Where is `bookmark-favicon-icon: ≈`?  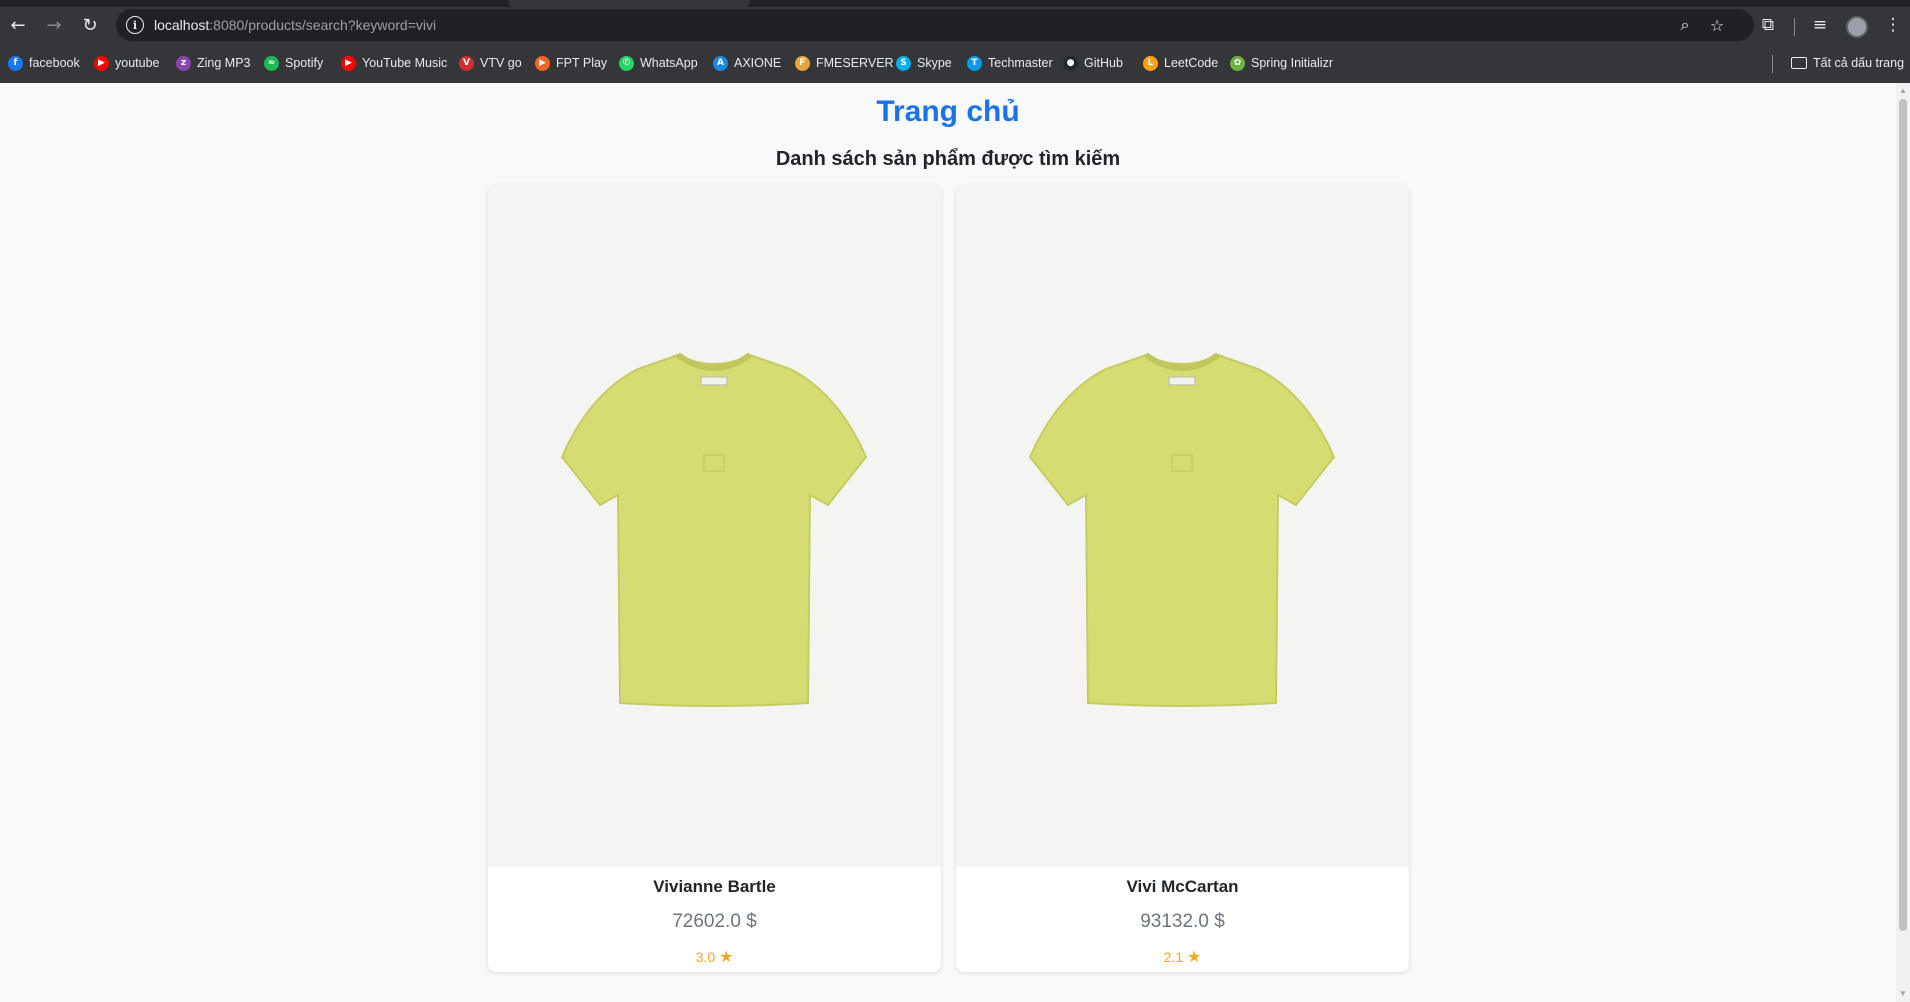
bookmark-favicon-icon: ≈ is located at coordinates (271, 63).